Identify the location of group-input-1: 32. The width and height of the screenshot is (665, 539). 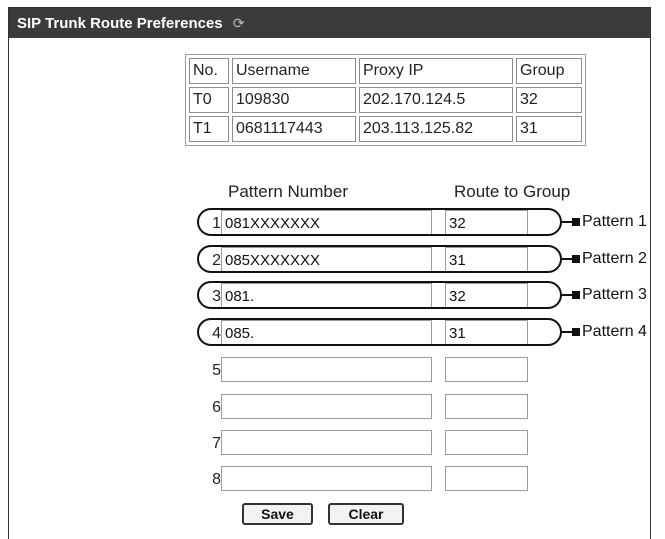
(486, 222).